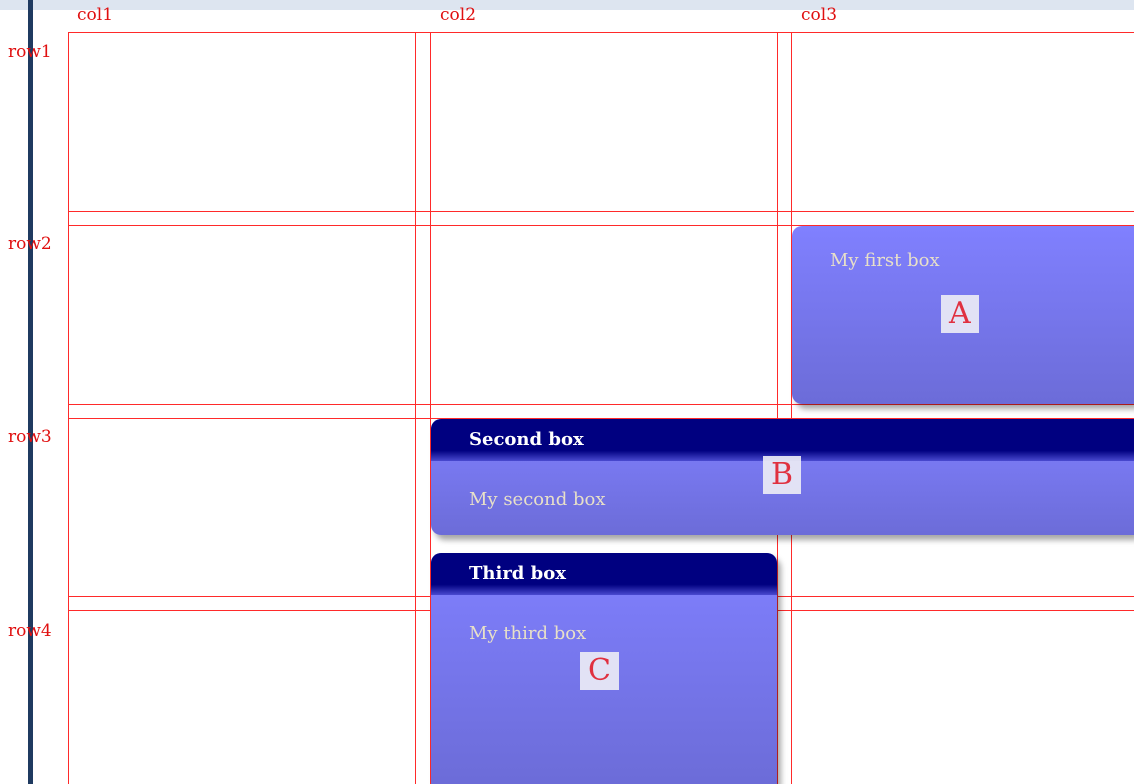 The height and width of the screenshot is (784, 1134). What do you see at coordinates (30, 52) in the screenshot?
I see `row-label-1: row1` at bounding box center [30, 52].